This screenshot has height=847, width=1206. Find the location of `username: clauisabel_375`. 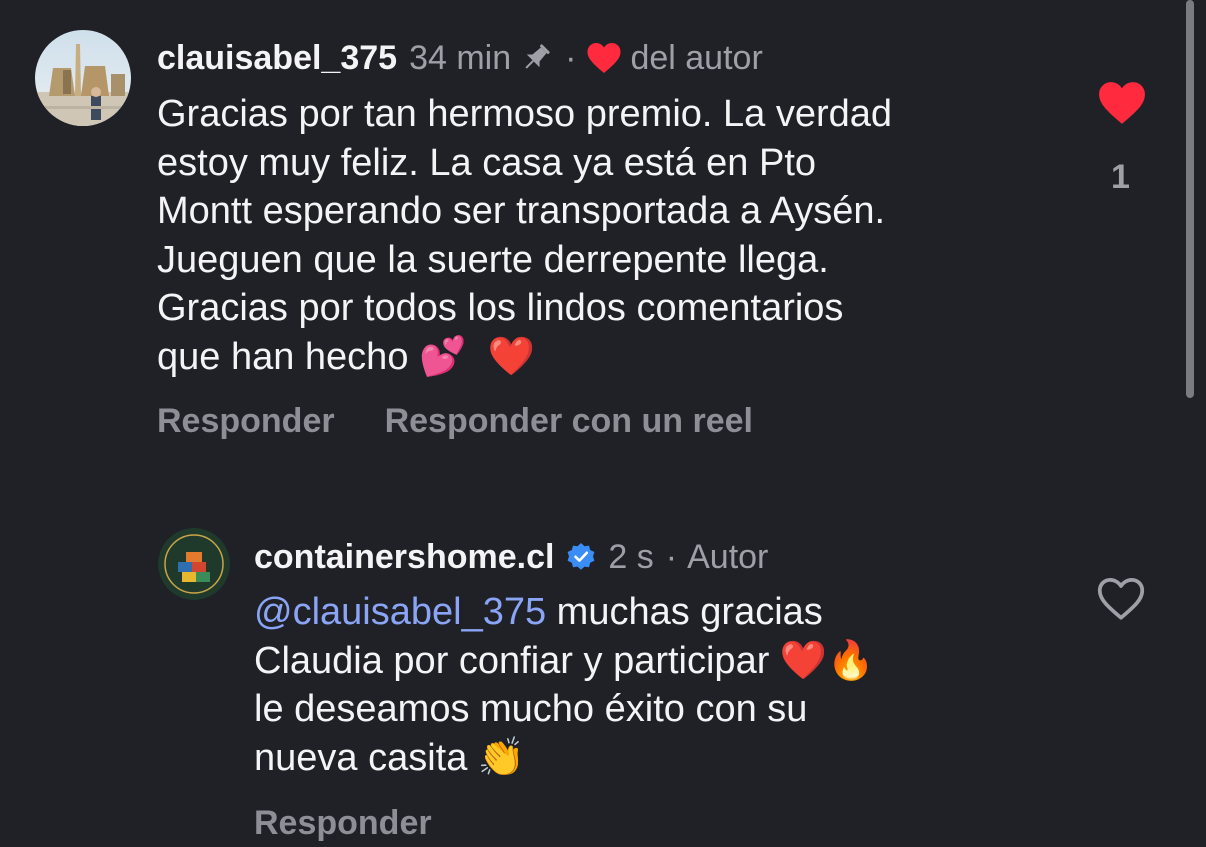

username: clauisabel_375 is located at coordinates (277, 58).